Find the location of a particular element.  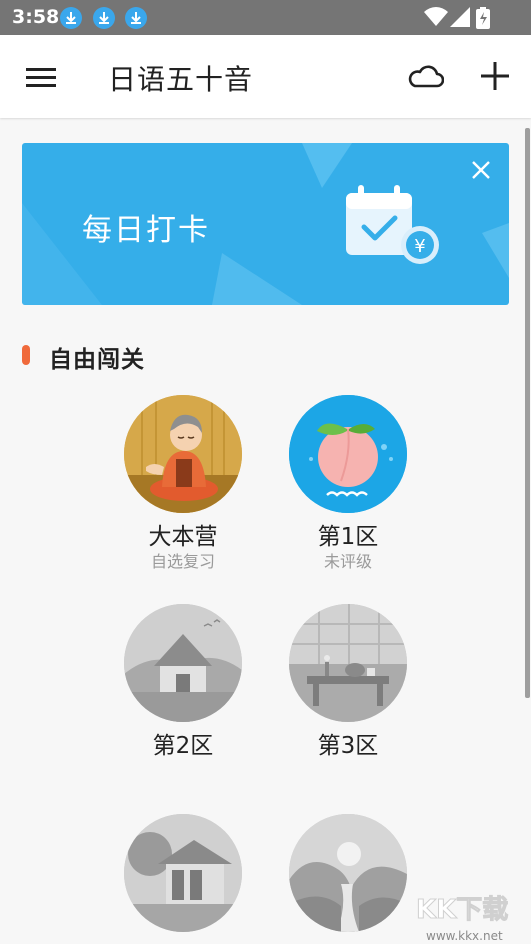

status-bar: 3:58 is located at coordinates (265, 17).